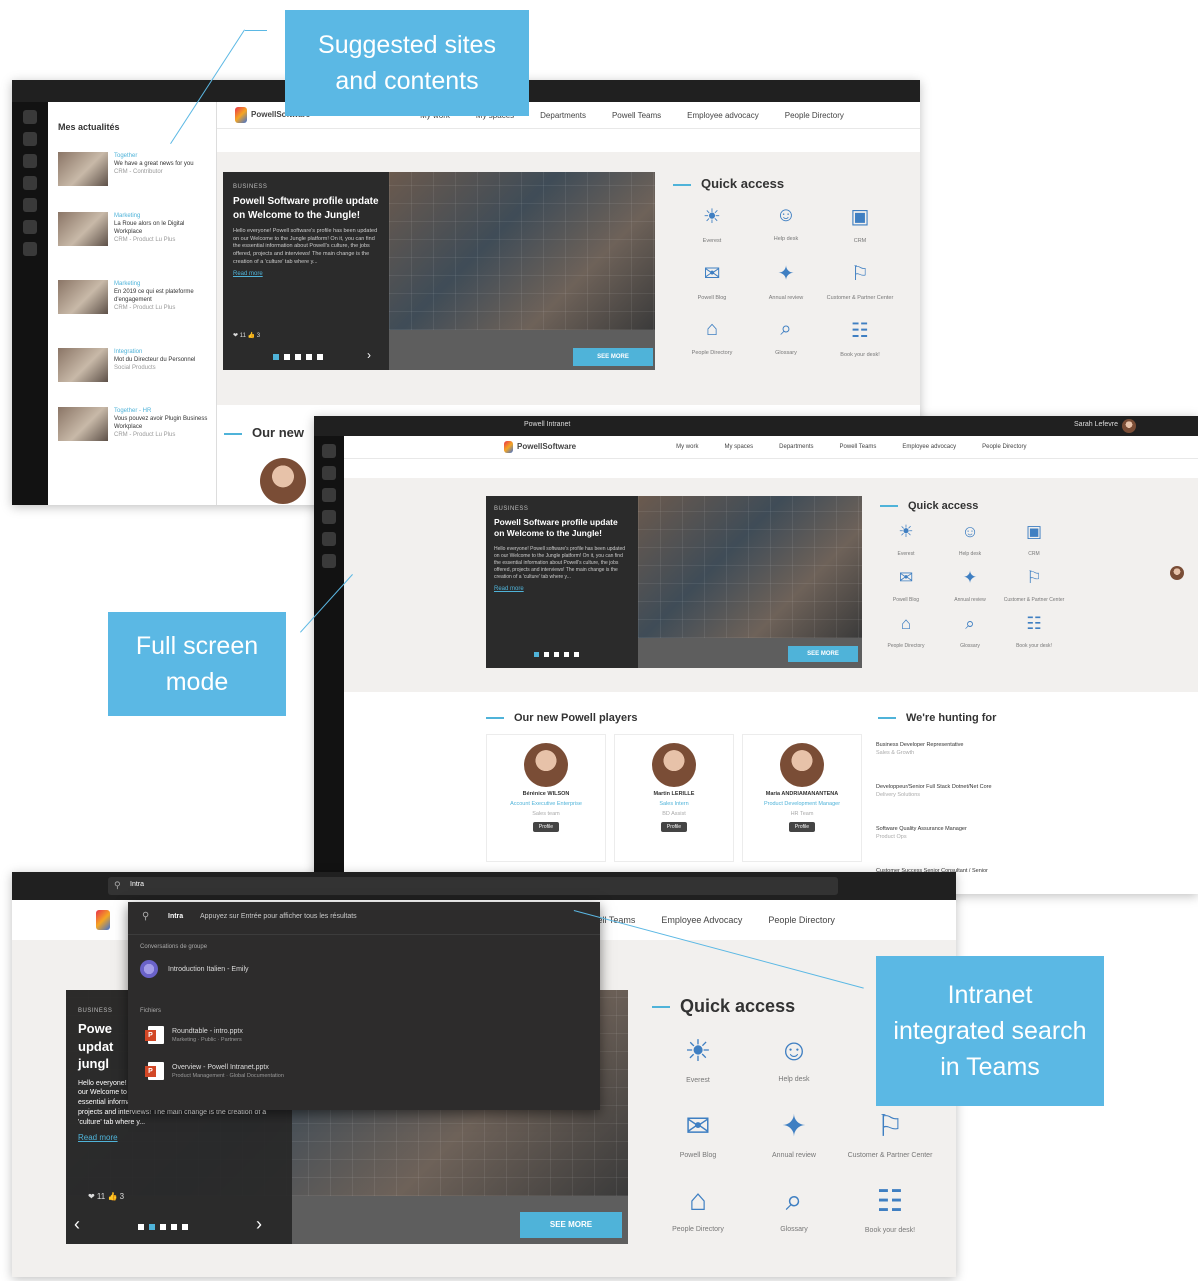  Describe the element at coordinates (105, 920) in the screenshot. I see `logo` at that location.